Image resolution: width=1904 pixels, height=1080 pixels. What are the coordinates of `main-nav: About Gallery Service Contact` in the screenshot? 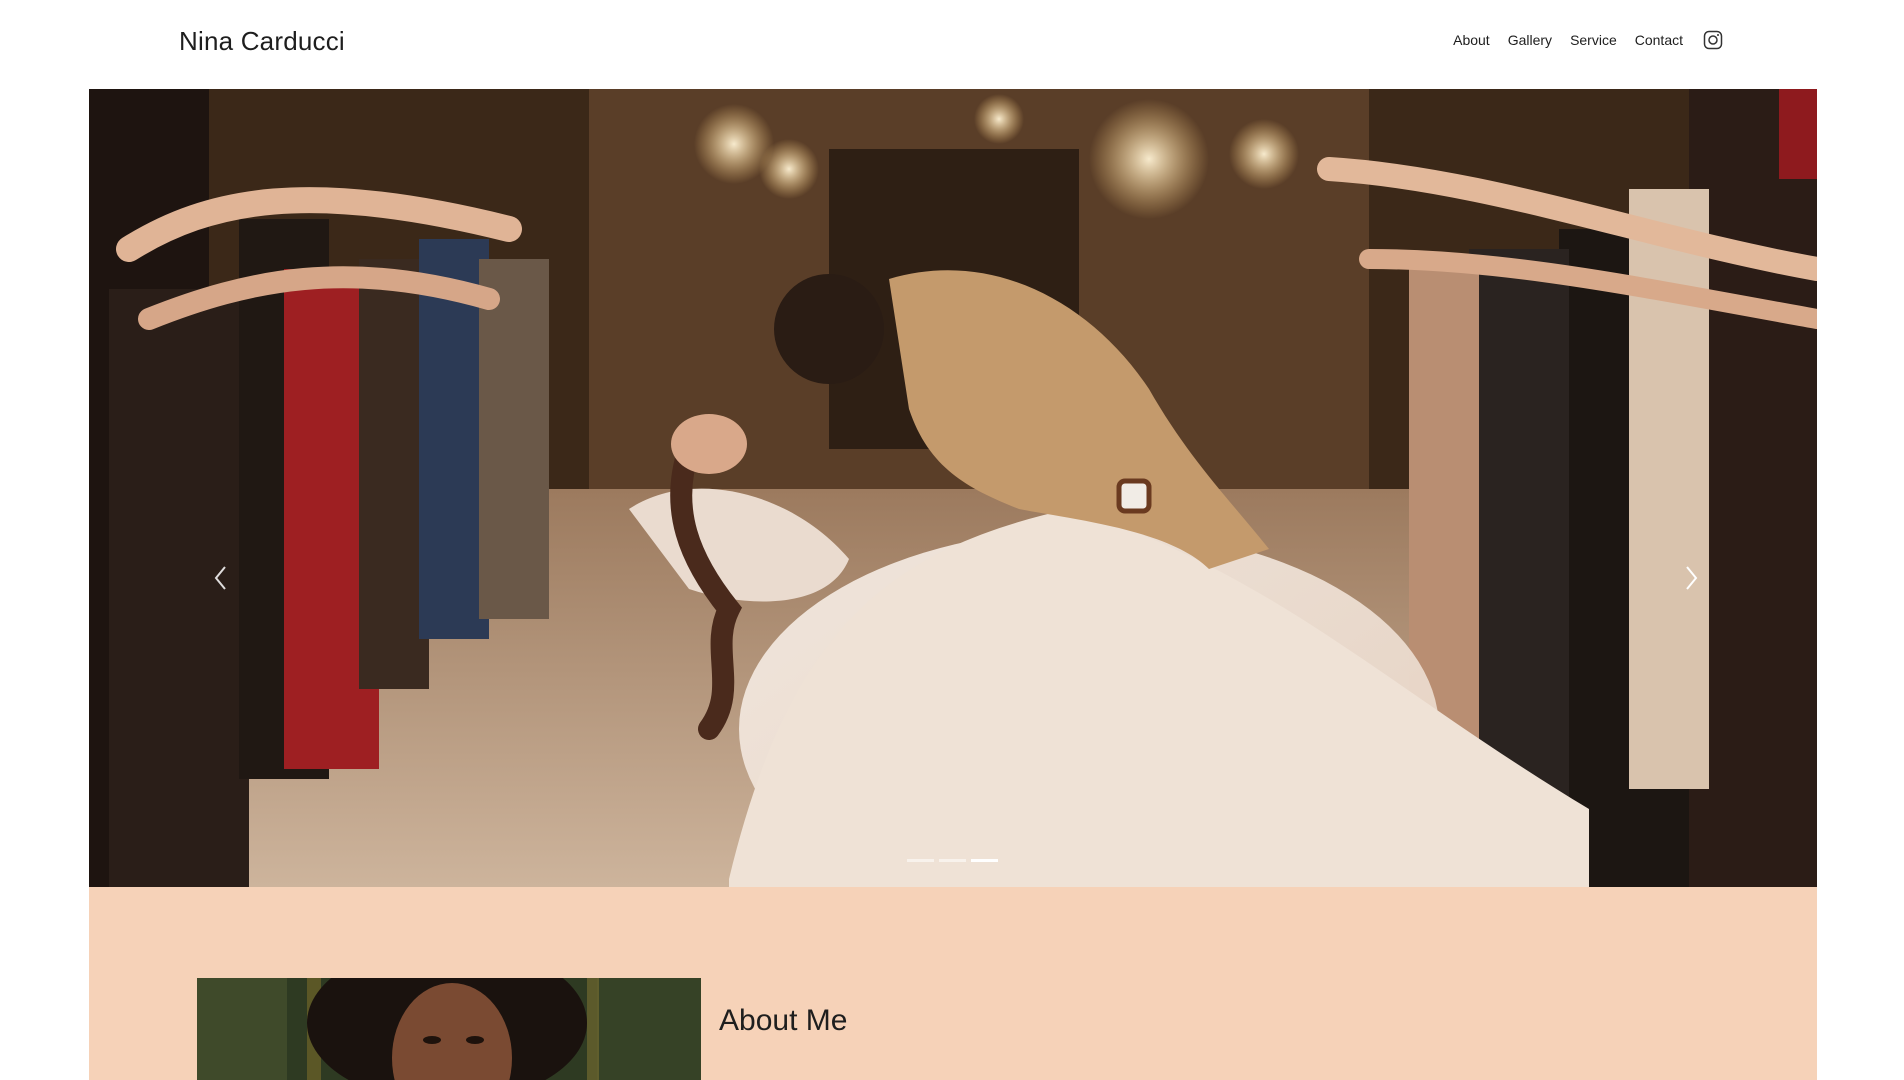 It's located at (1588, 40).